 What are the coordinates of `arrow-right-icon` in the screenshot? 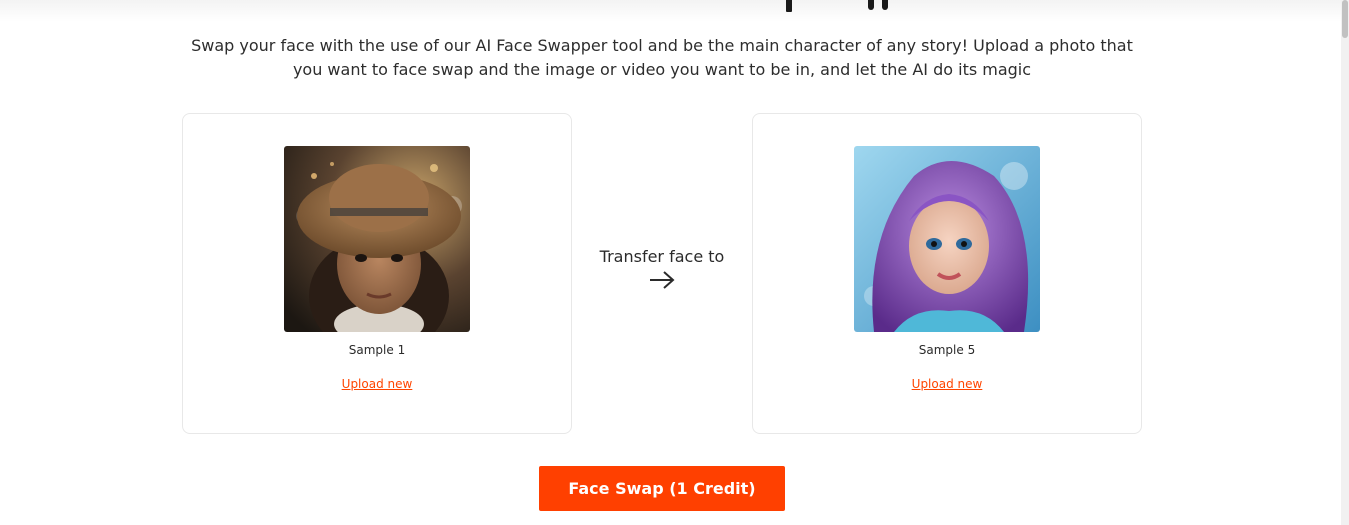 It's located at (662, 280).